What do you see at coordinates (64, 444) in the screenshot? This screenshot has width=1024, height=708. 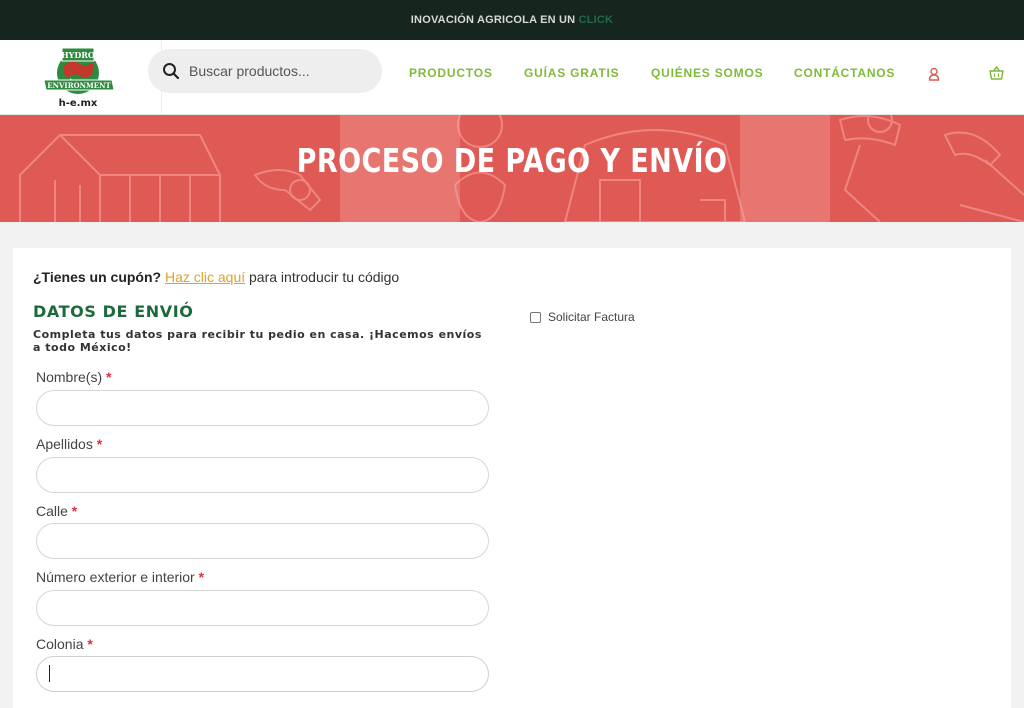 I see `field-label-text: Apellidos` at bounding box center [64, 444].